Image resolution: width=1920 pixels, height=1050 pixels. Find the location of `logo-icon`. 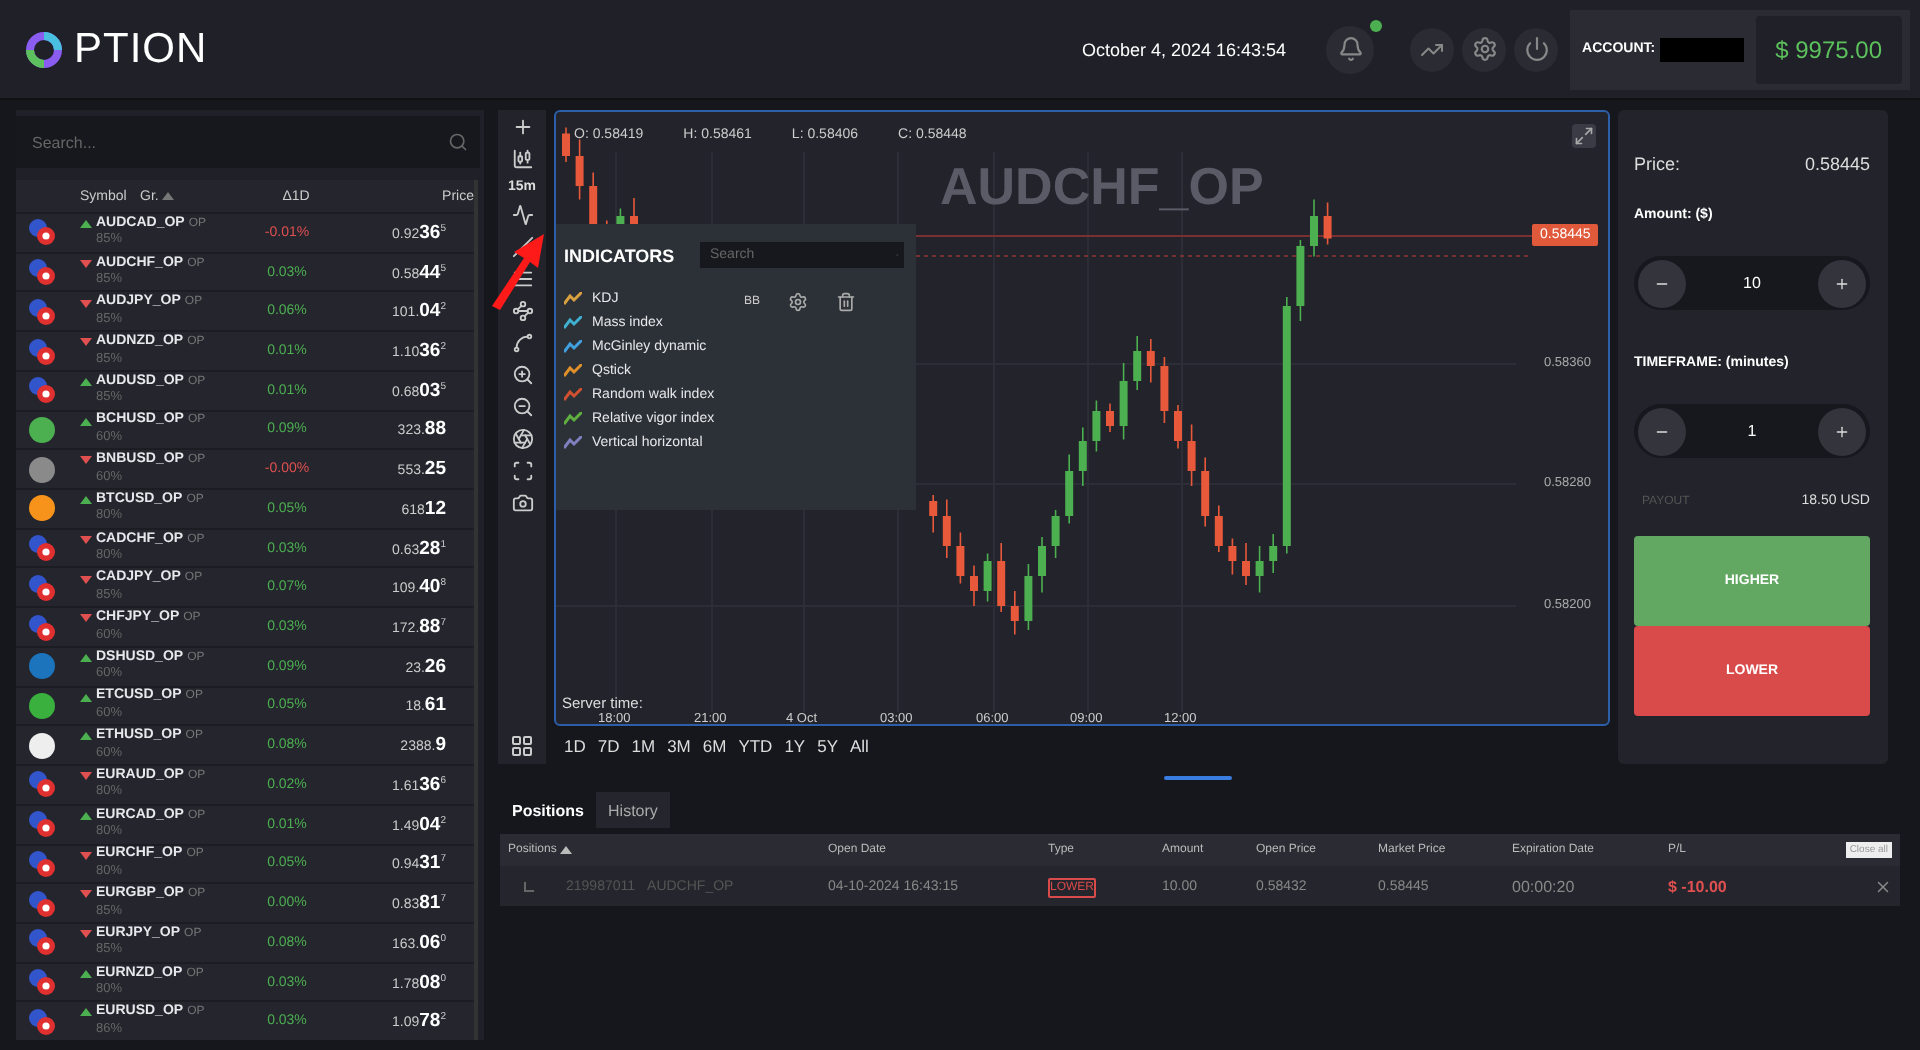

logo-icon is located at coordinates (44, 49).